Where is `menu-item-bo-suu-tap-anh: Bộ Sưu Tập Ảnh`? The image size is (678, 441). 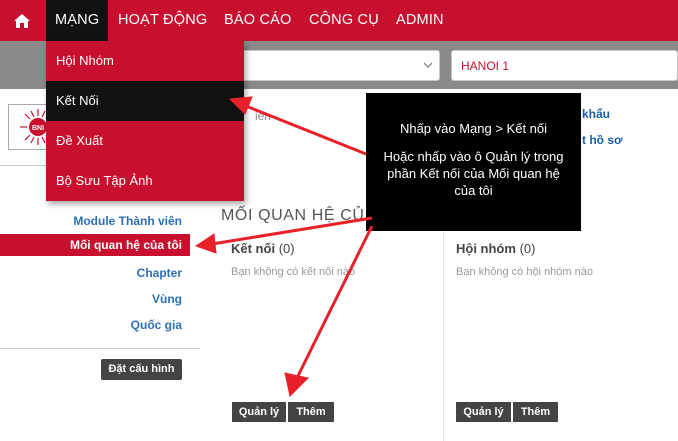 menu-item-bo-suu-tap-anh: Bộ Sưu Tập Ảnh is located at coordinates (145, 181).